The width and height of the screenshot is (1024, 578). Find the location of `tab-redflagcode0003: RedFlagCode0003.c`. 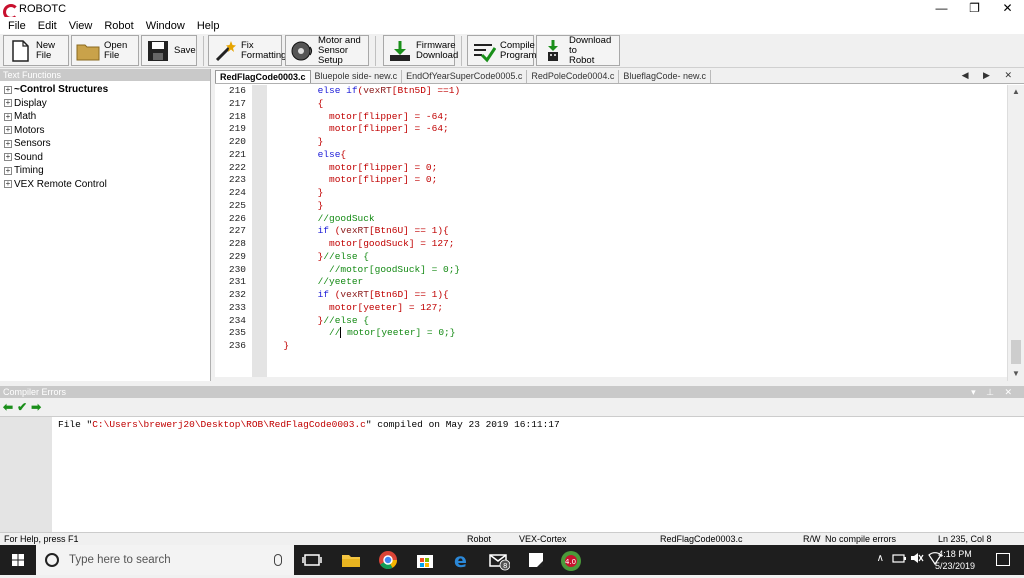

tab-redflagcode0003: RedFlagCode0003.c is located at coordinates (263, 76).